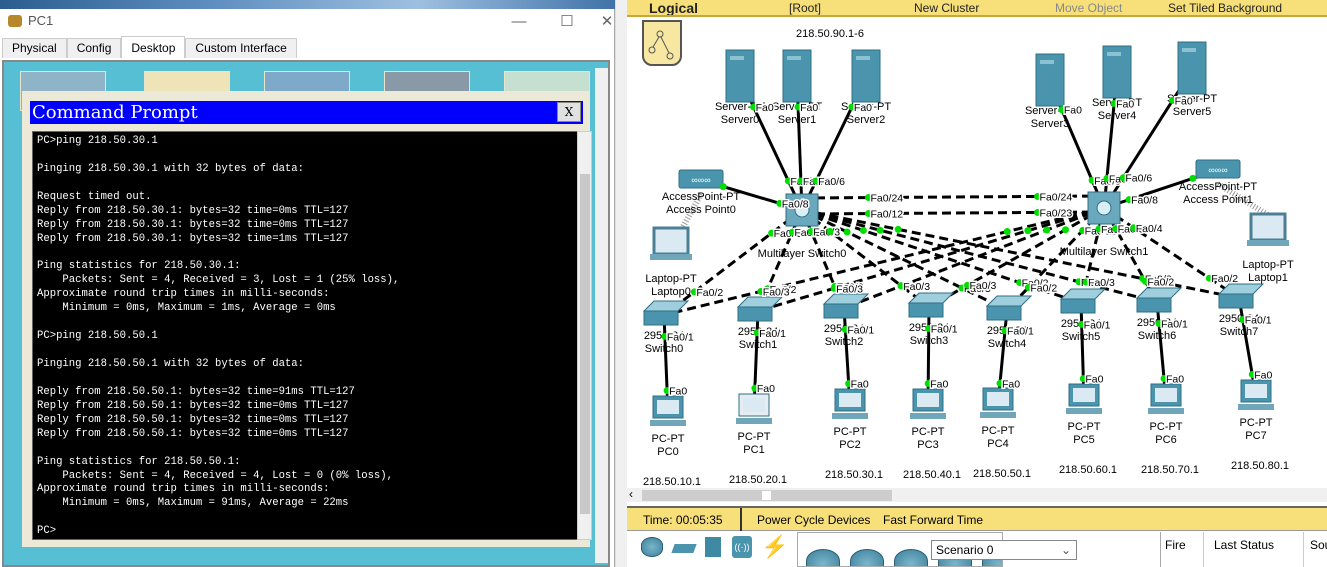 This screenshot has width=1327, height=567. I want to click on pc-node: PC-PTPC4 218.50.50.1, so click(1002, 433).